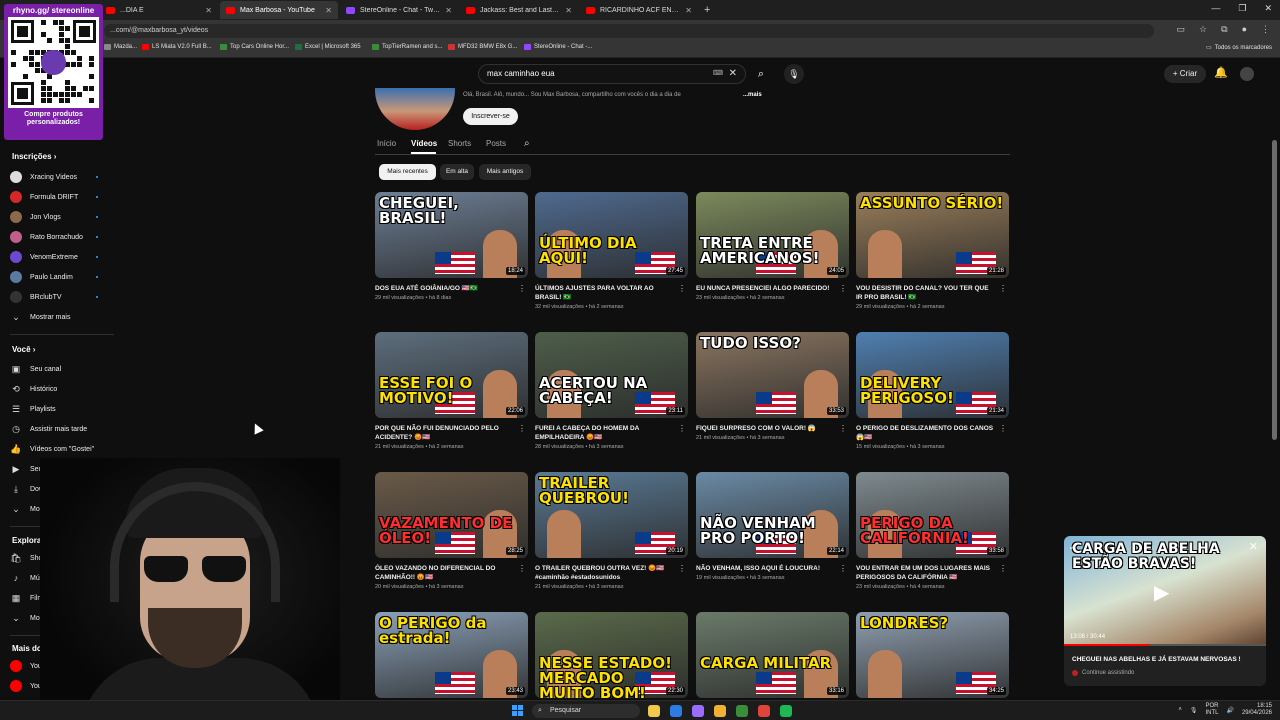 This screenshot has width=1280, height=720. What do you see at coordinates (772, 568) in the screenshot?
I see `video-title: NÃO VENHAM, ISSO AQUI É LOUCURA!` at bounding box center [772, 568].